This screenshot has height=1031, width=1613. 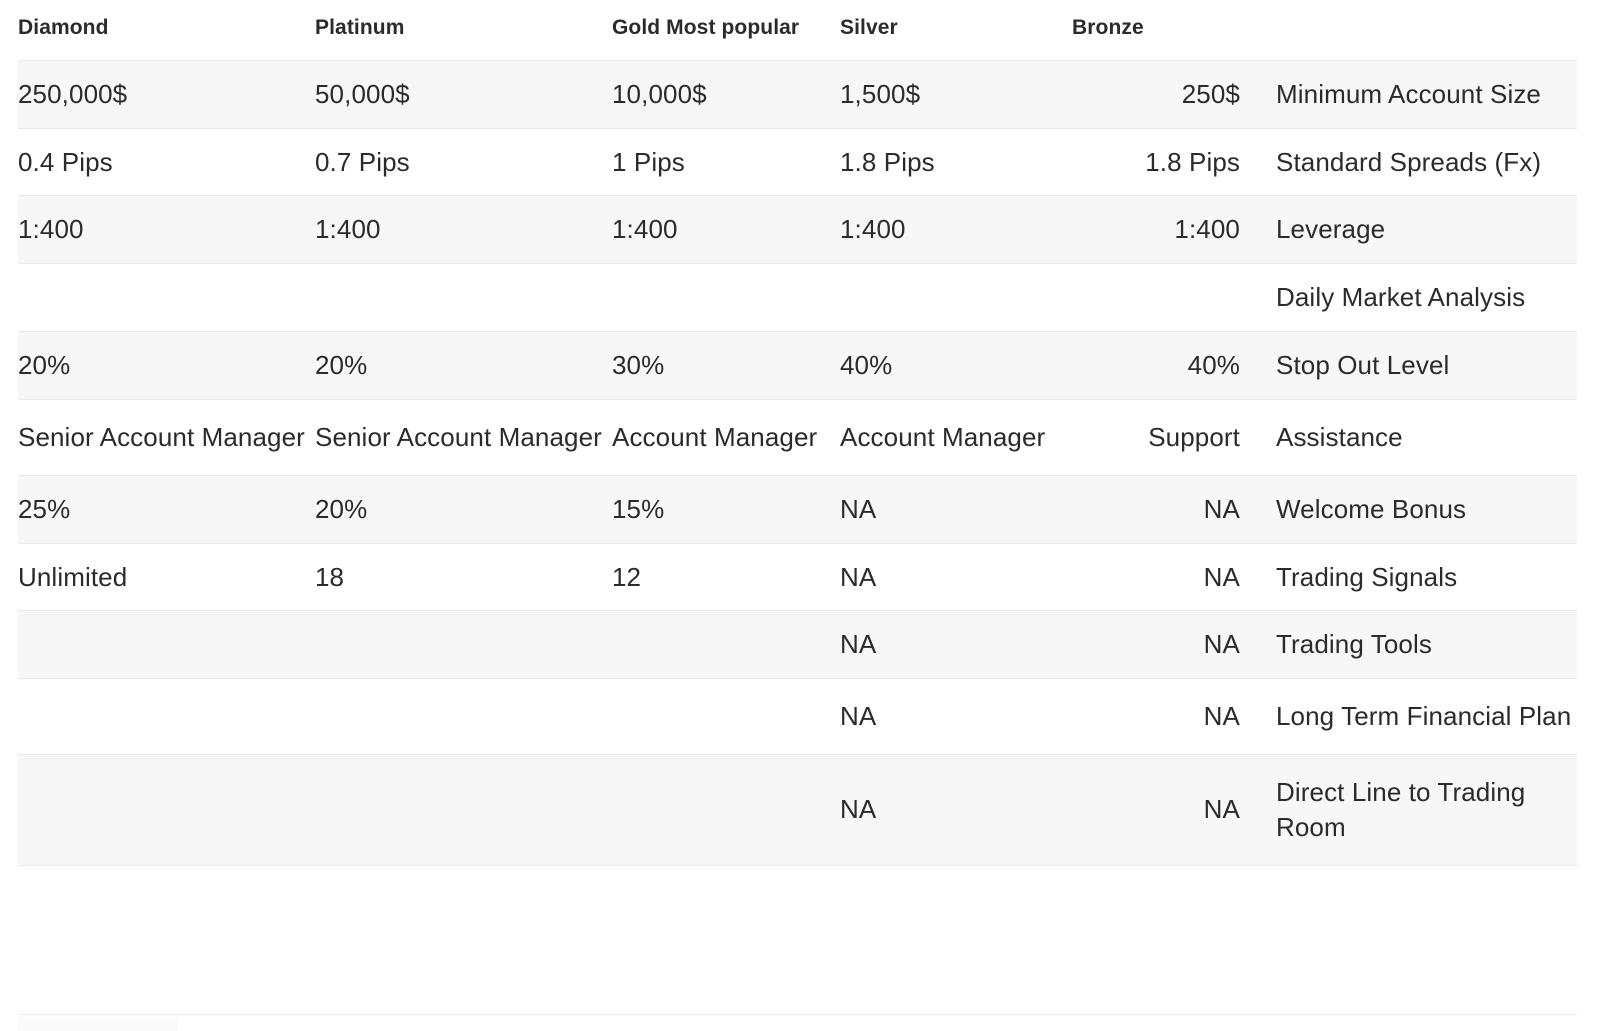 What do you see at coordinates (1415, 645) in the screenshot?
I see `cell-feature-name: Trading Tools` at bounding box center [1415, 645].